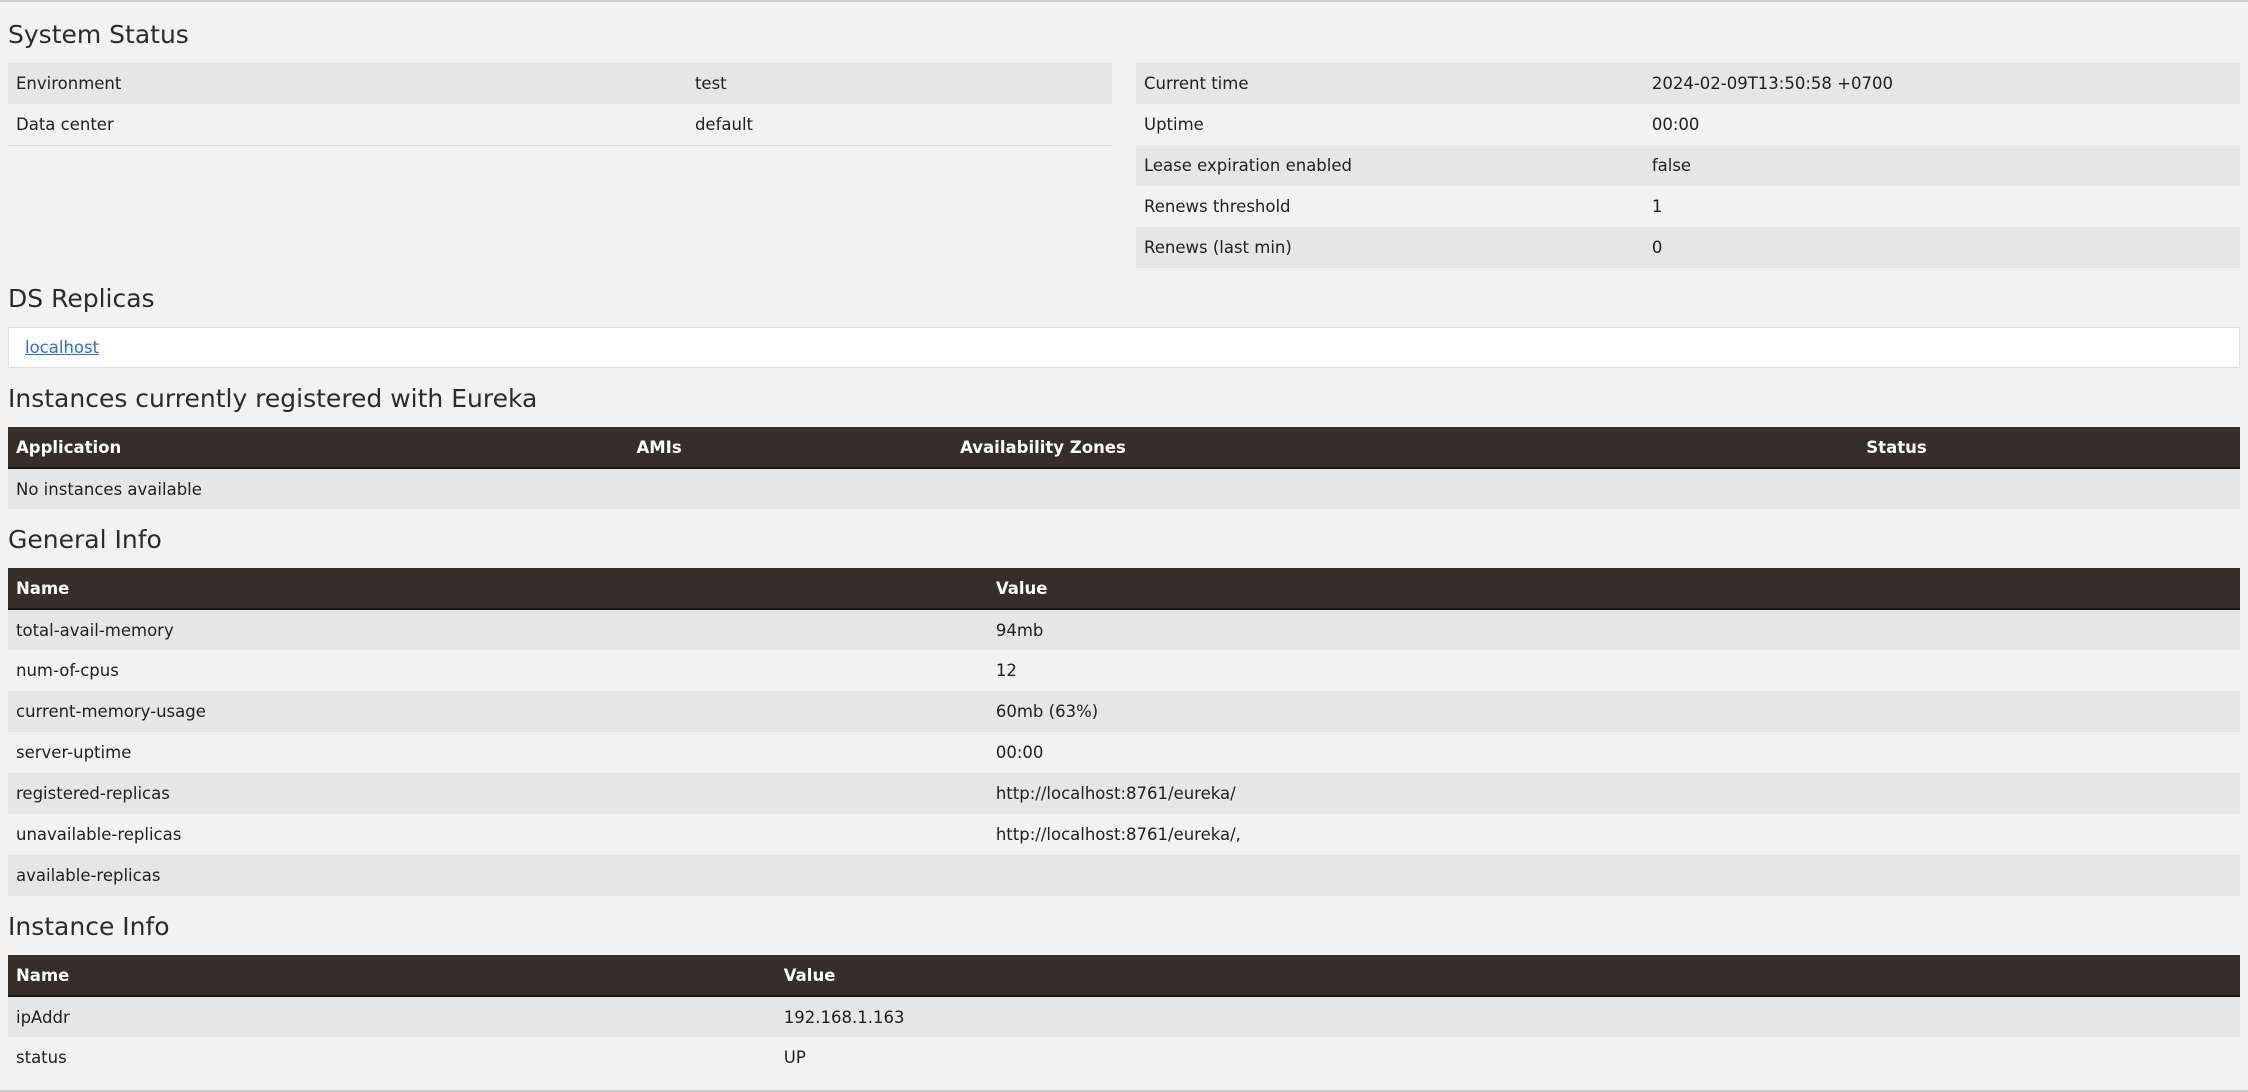  I want to click on table-row: server-uptime 00:00, so click(1124, 752).